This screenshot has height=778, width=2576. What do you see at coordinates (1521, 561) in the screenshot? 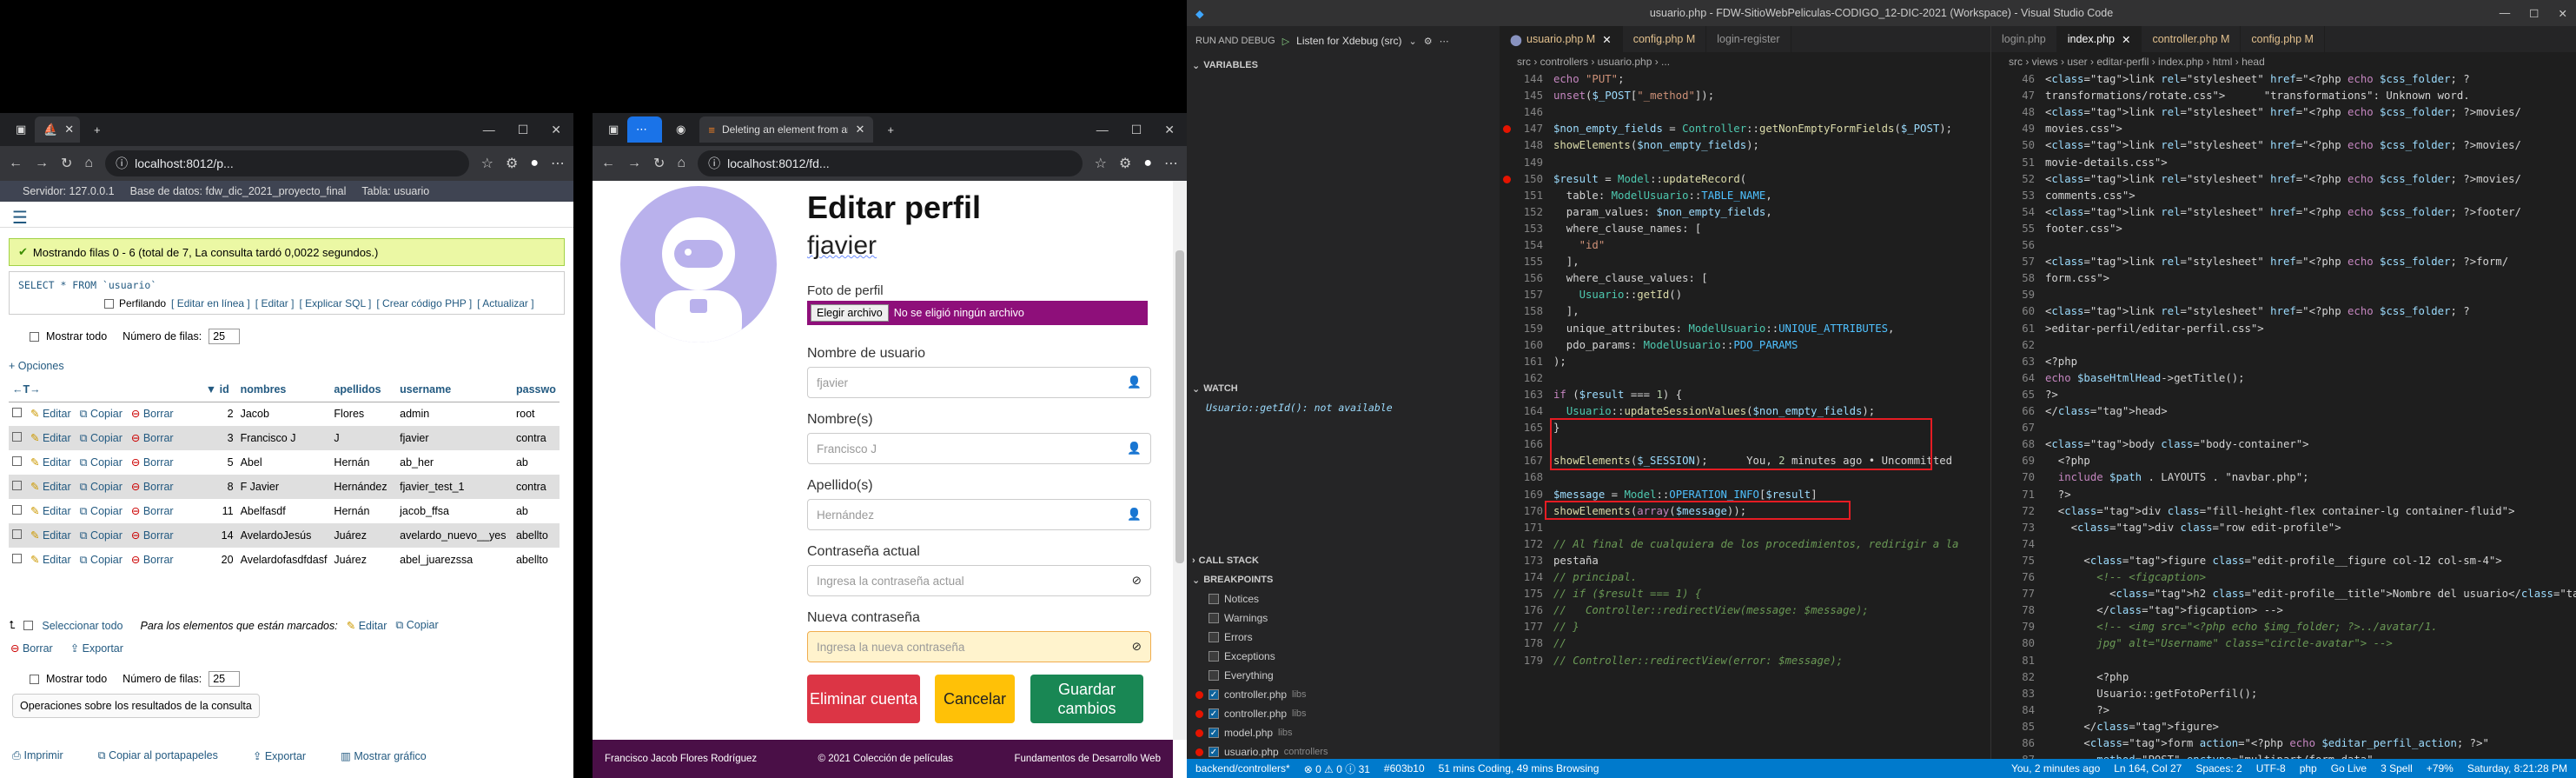
I see `line-number: 173` at bounding box center [1521, 561].